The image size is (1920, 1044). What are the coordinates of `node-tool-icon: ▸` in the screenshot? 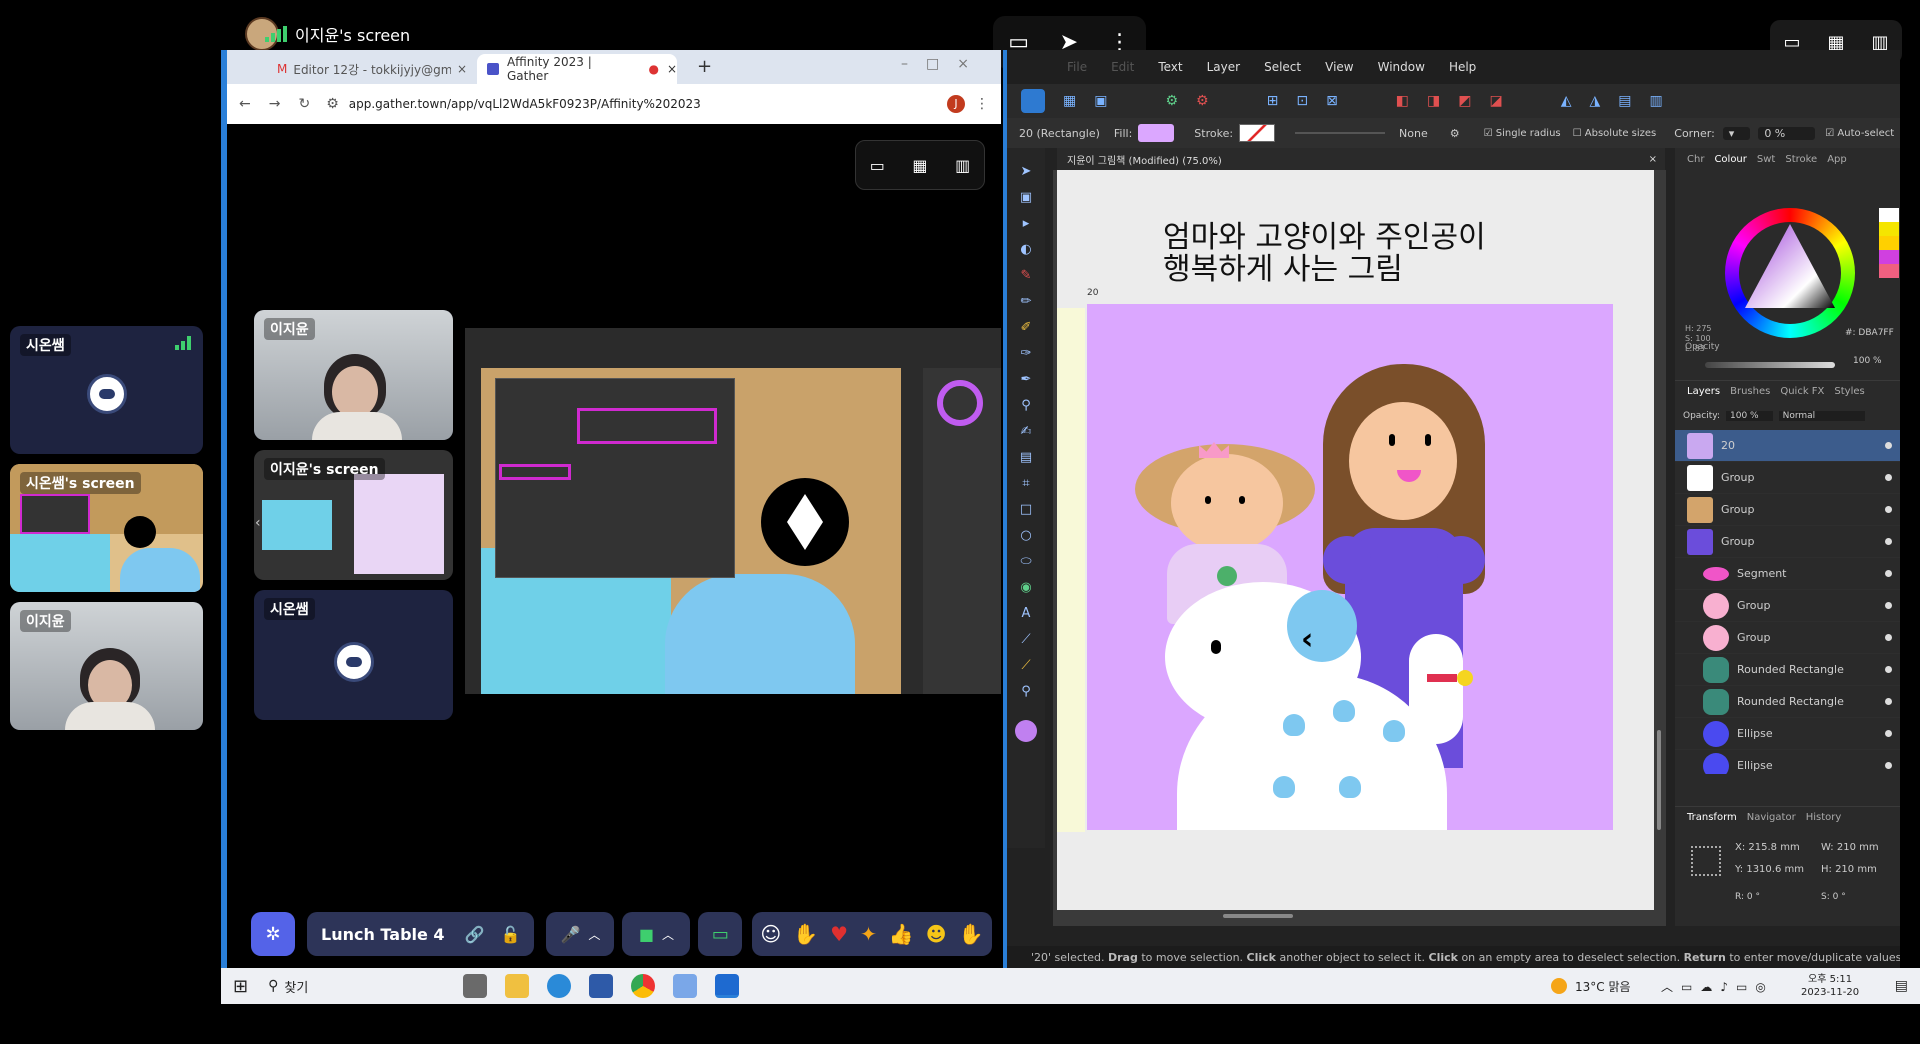 It's located at (1026, 224).